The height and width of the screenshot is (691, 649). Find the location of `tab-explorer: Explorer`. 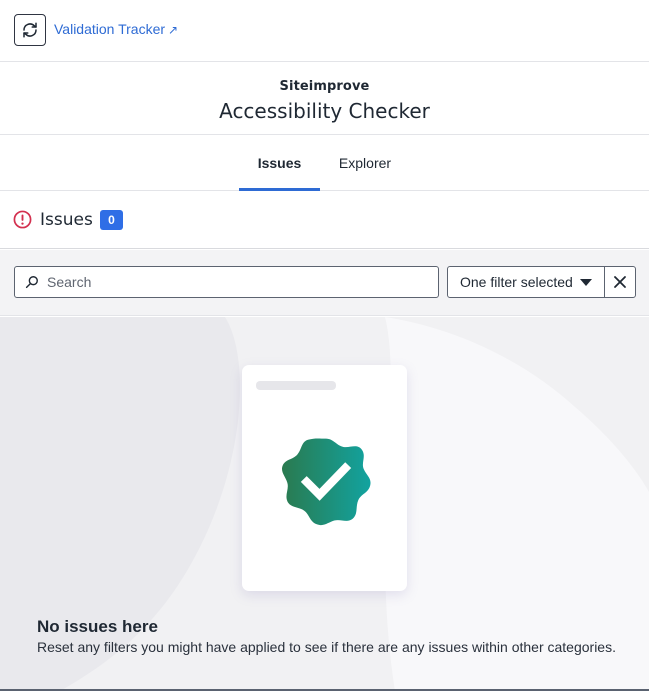

tab-explorer: Explorer is located at coordinates (365, 163).